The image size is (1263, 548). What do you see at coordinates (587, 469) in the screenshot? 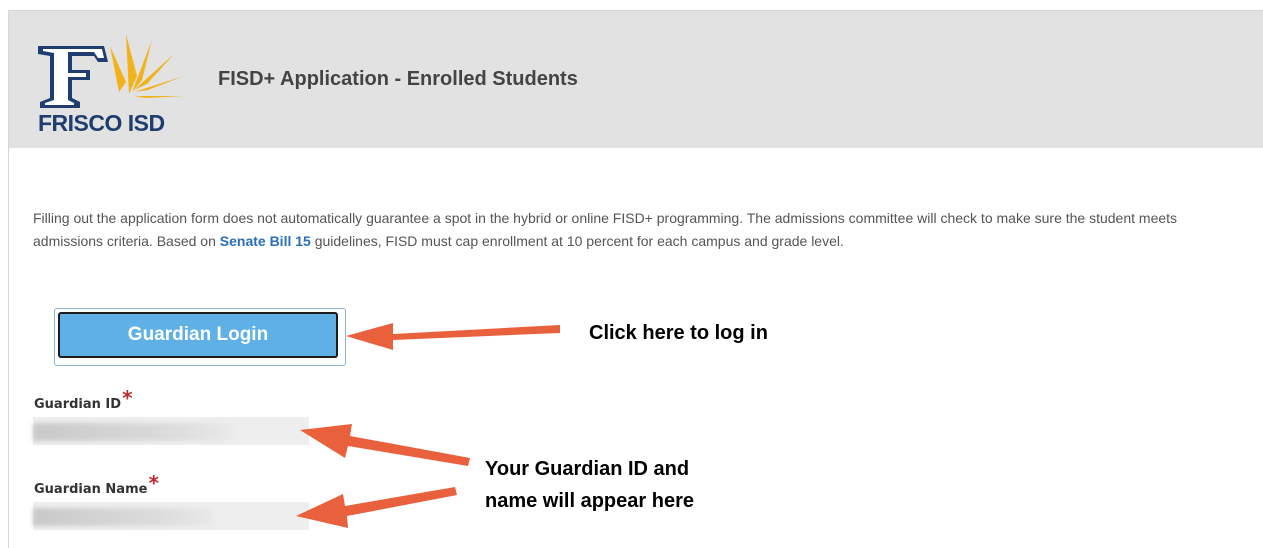
I see `field-callout-line1: Your Guardian ID and` at bounding box center [587, 469].